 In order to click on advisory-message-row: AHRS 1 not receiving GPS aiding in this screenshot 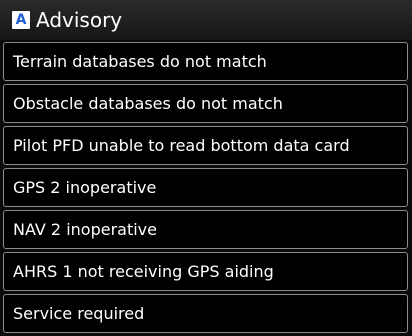, I will do `click(205, 271)`.